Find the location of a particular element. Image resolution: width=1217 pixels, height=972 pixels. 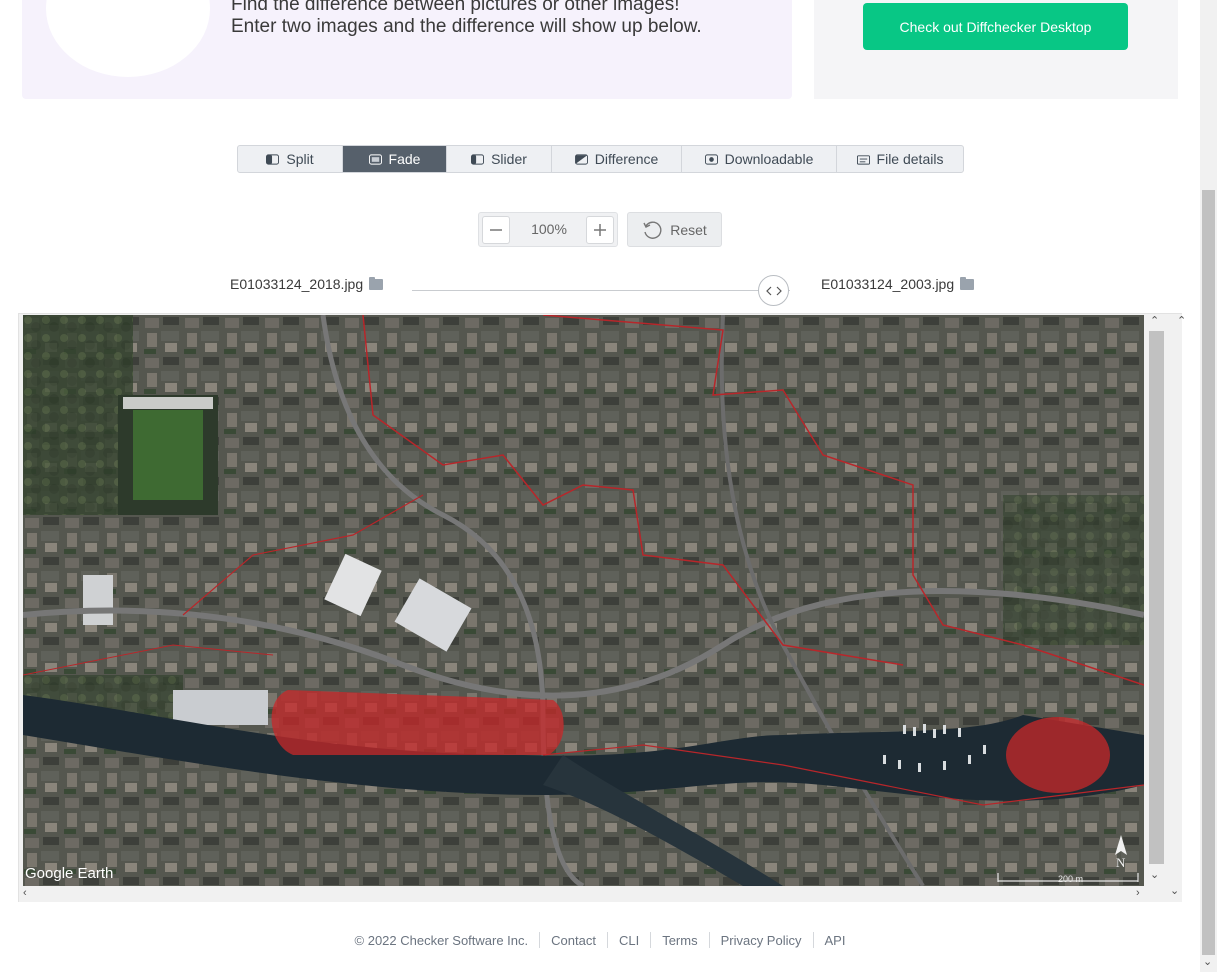

reset-icon is located at coordinates (652, 230).